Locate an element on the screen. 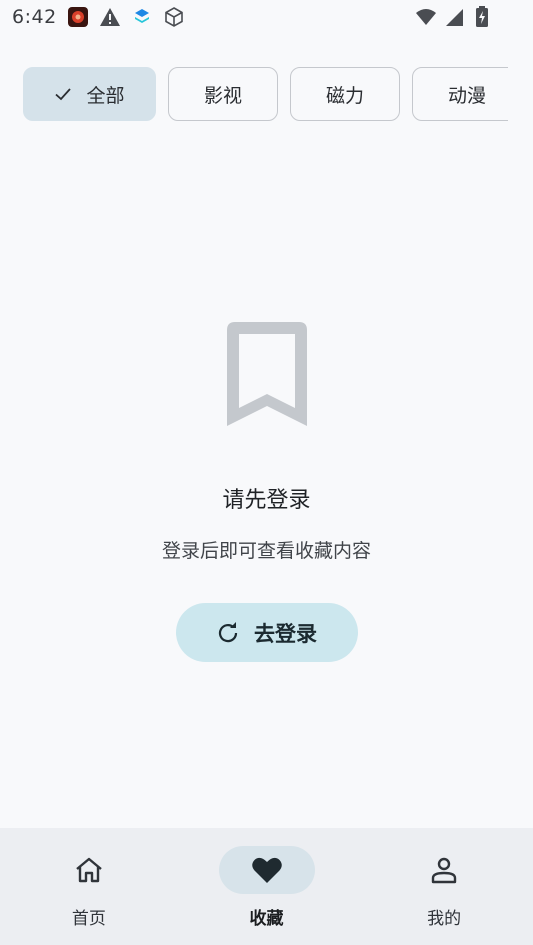 This screenshot has width=533, height=945. empty-description: 登录后即可查看收藏内容 is located at coordinates (266, 551).